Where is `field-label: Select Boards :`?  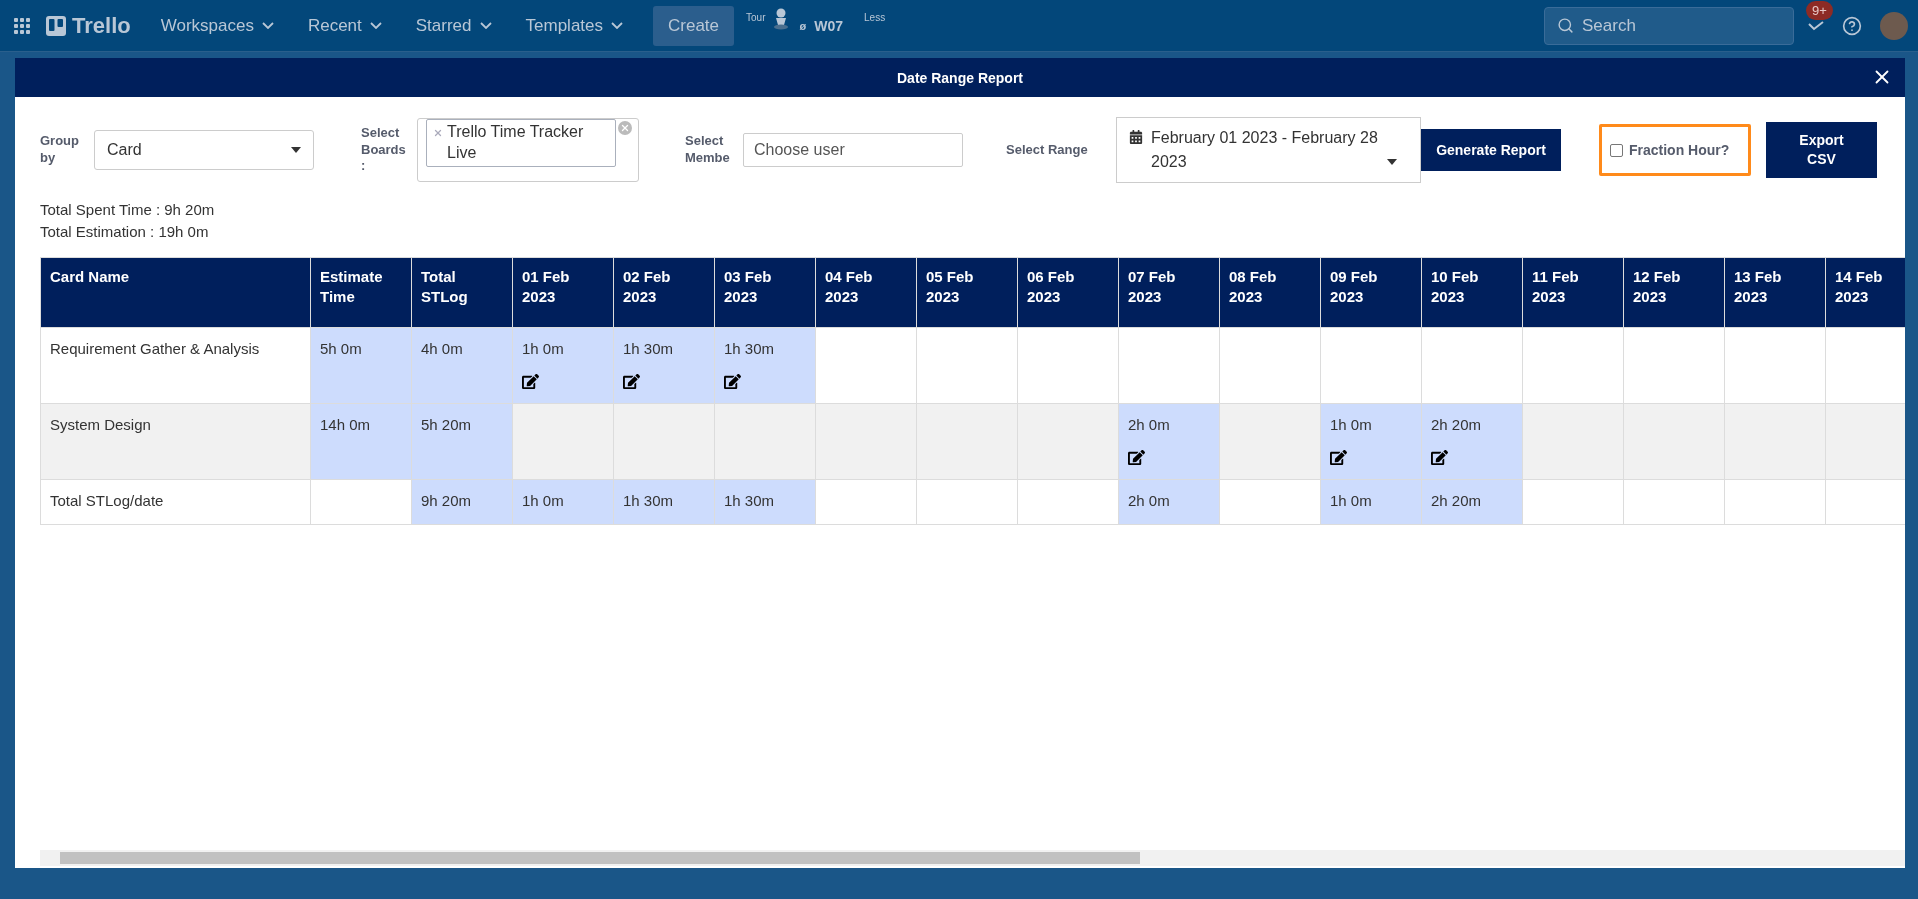 field-label: Select Boards : is located at coordinates (384, 150).